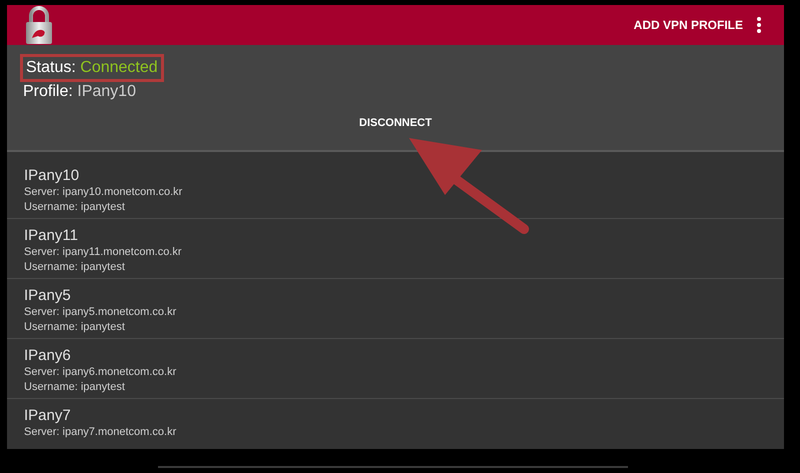 Image resolution: width=800 pixels, height=473 pixels. I want to click on profile-item: IPany7 Server: ipany7.monetcom.co.kr, so click(395, 424).